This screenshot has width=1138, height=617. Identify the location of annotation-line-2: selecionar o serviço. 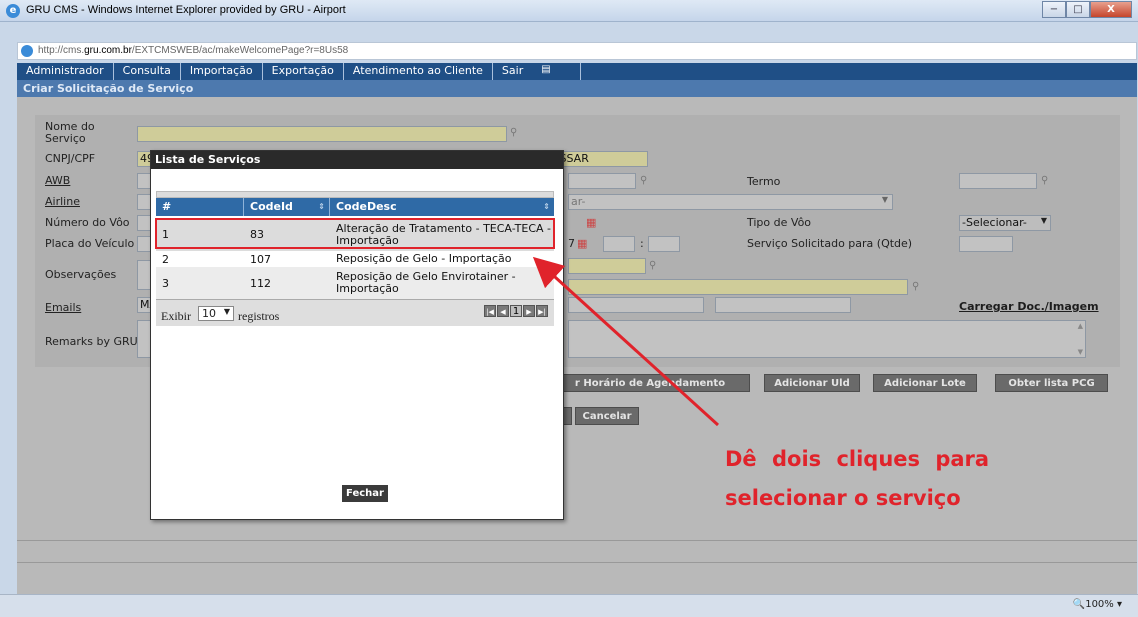
(843, 498).